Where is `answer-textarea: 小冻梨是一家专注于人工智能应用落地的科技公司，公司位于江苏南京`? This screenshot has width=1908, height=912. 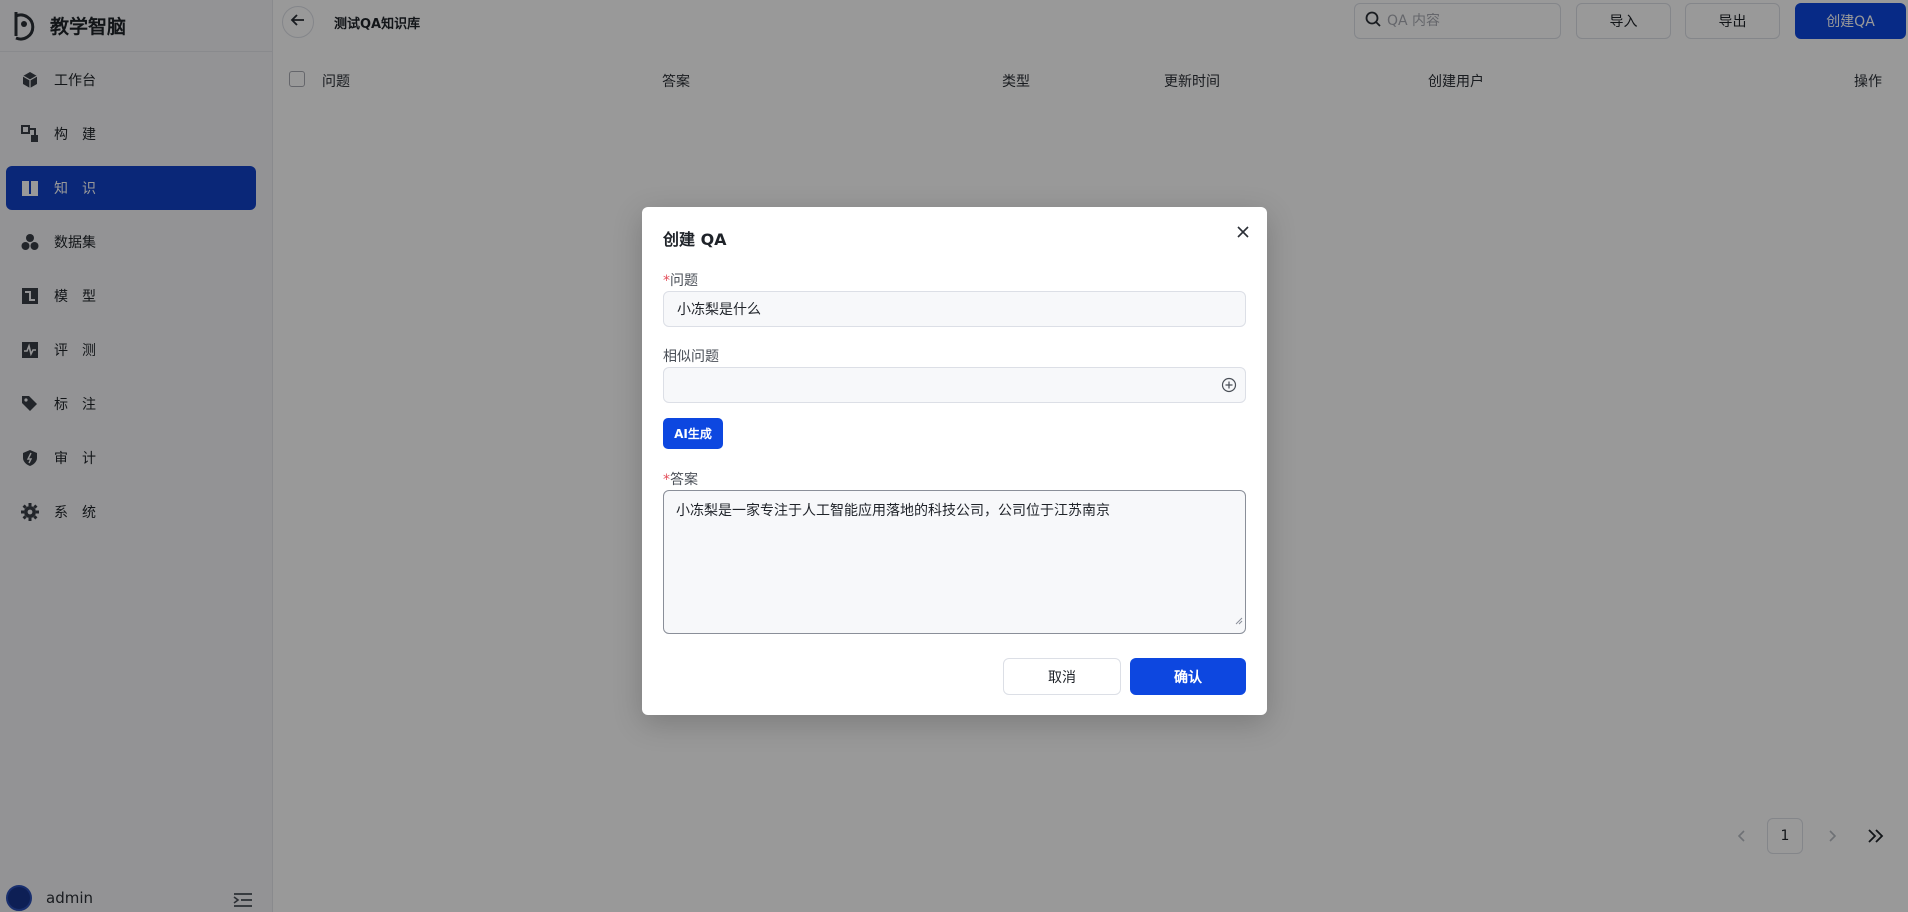
answer-textarea: 小冻梨是一家专注于人工智能应用落地的科技公司，公司位于江苏南京 is located at coordinates (954, 562).